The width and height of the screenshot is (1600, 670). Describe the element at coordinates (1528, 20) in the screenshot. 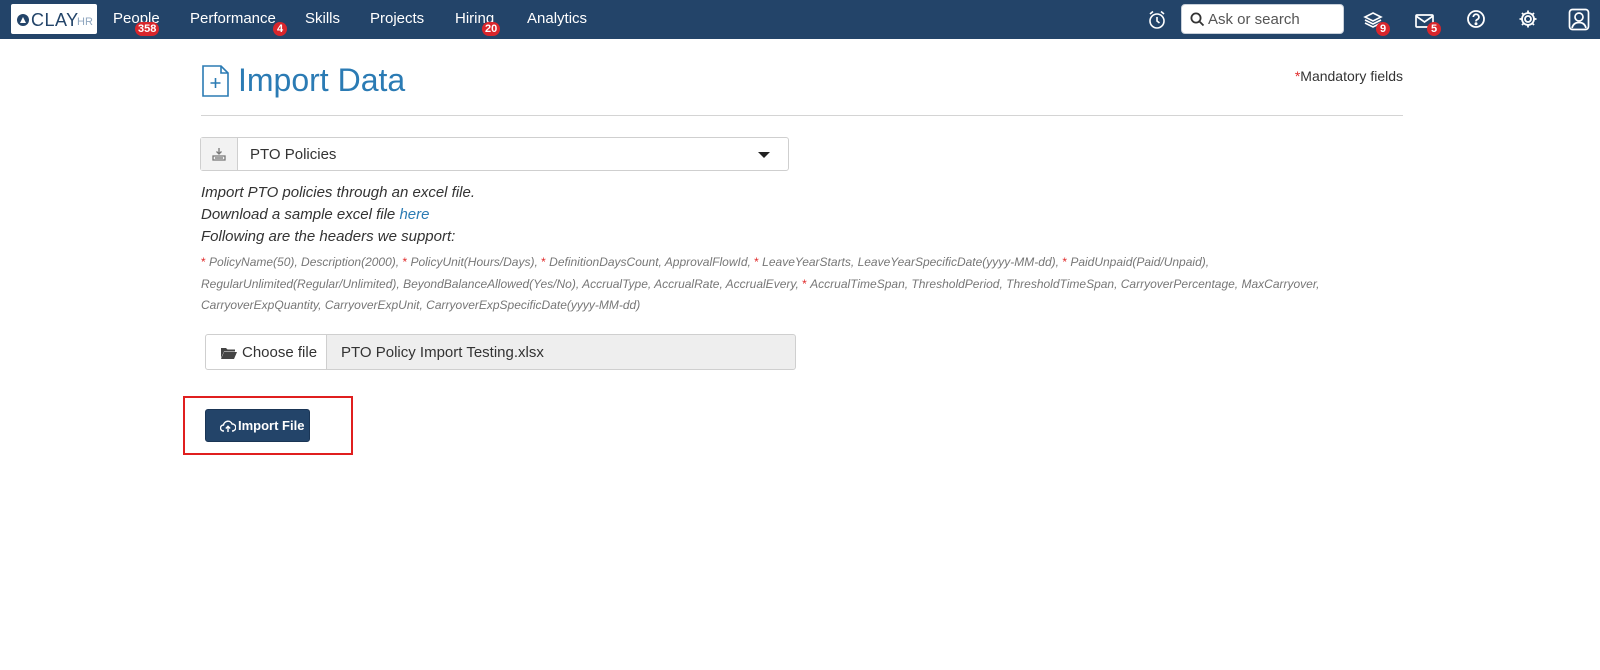

I see `gear-icon` at that location.